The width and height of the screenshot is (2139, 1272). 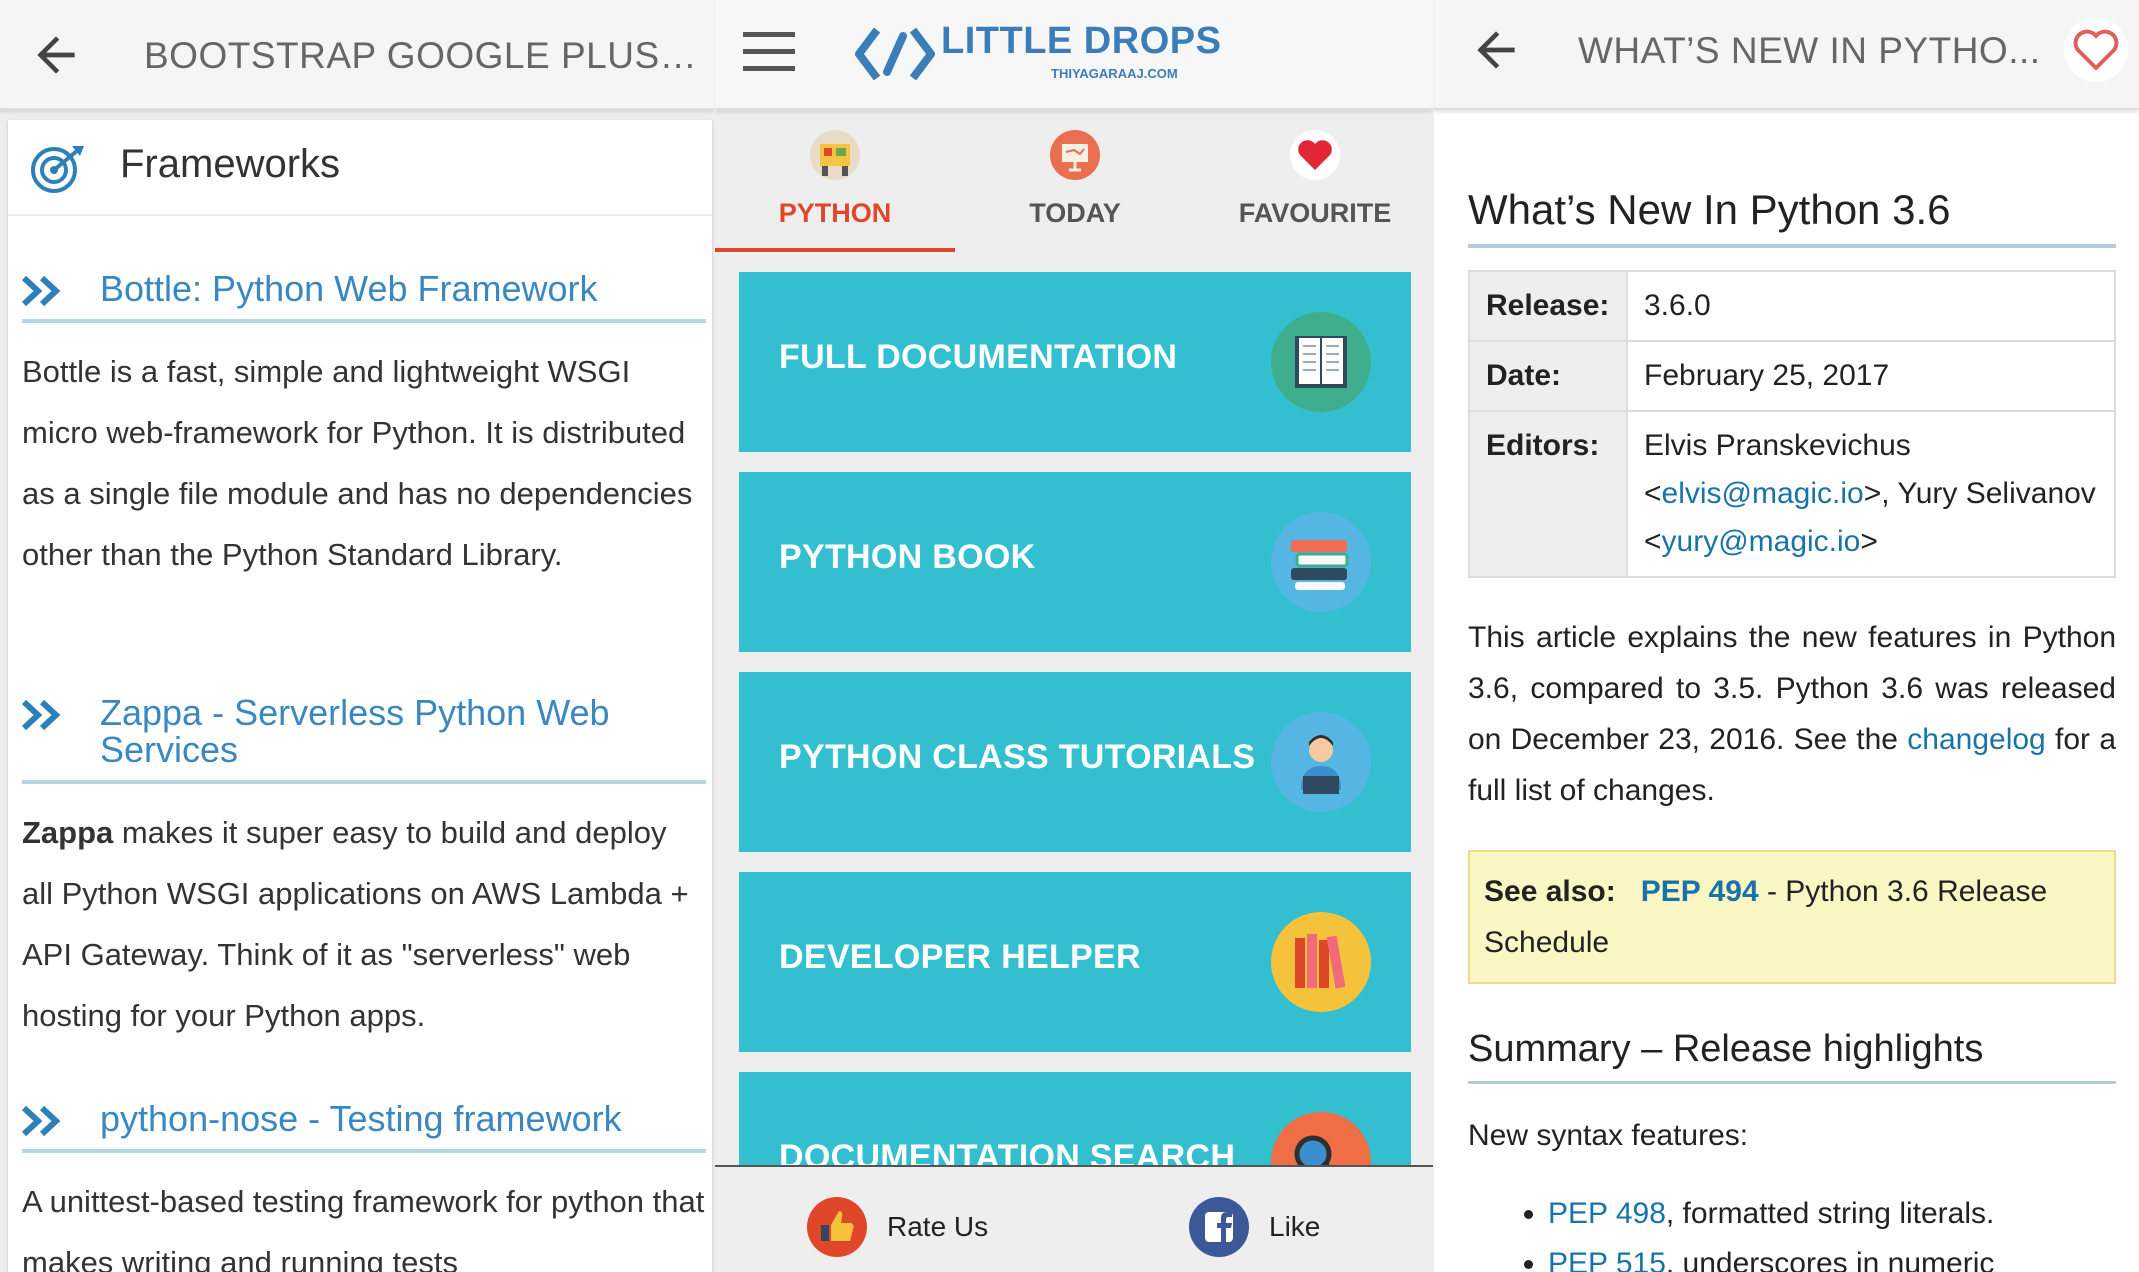 I want to click on open-book-icon, so click(x=1321, y=362).